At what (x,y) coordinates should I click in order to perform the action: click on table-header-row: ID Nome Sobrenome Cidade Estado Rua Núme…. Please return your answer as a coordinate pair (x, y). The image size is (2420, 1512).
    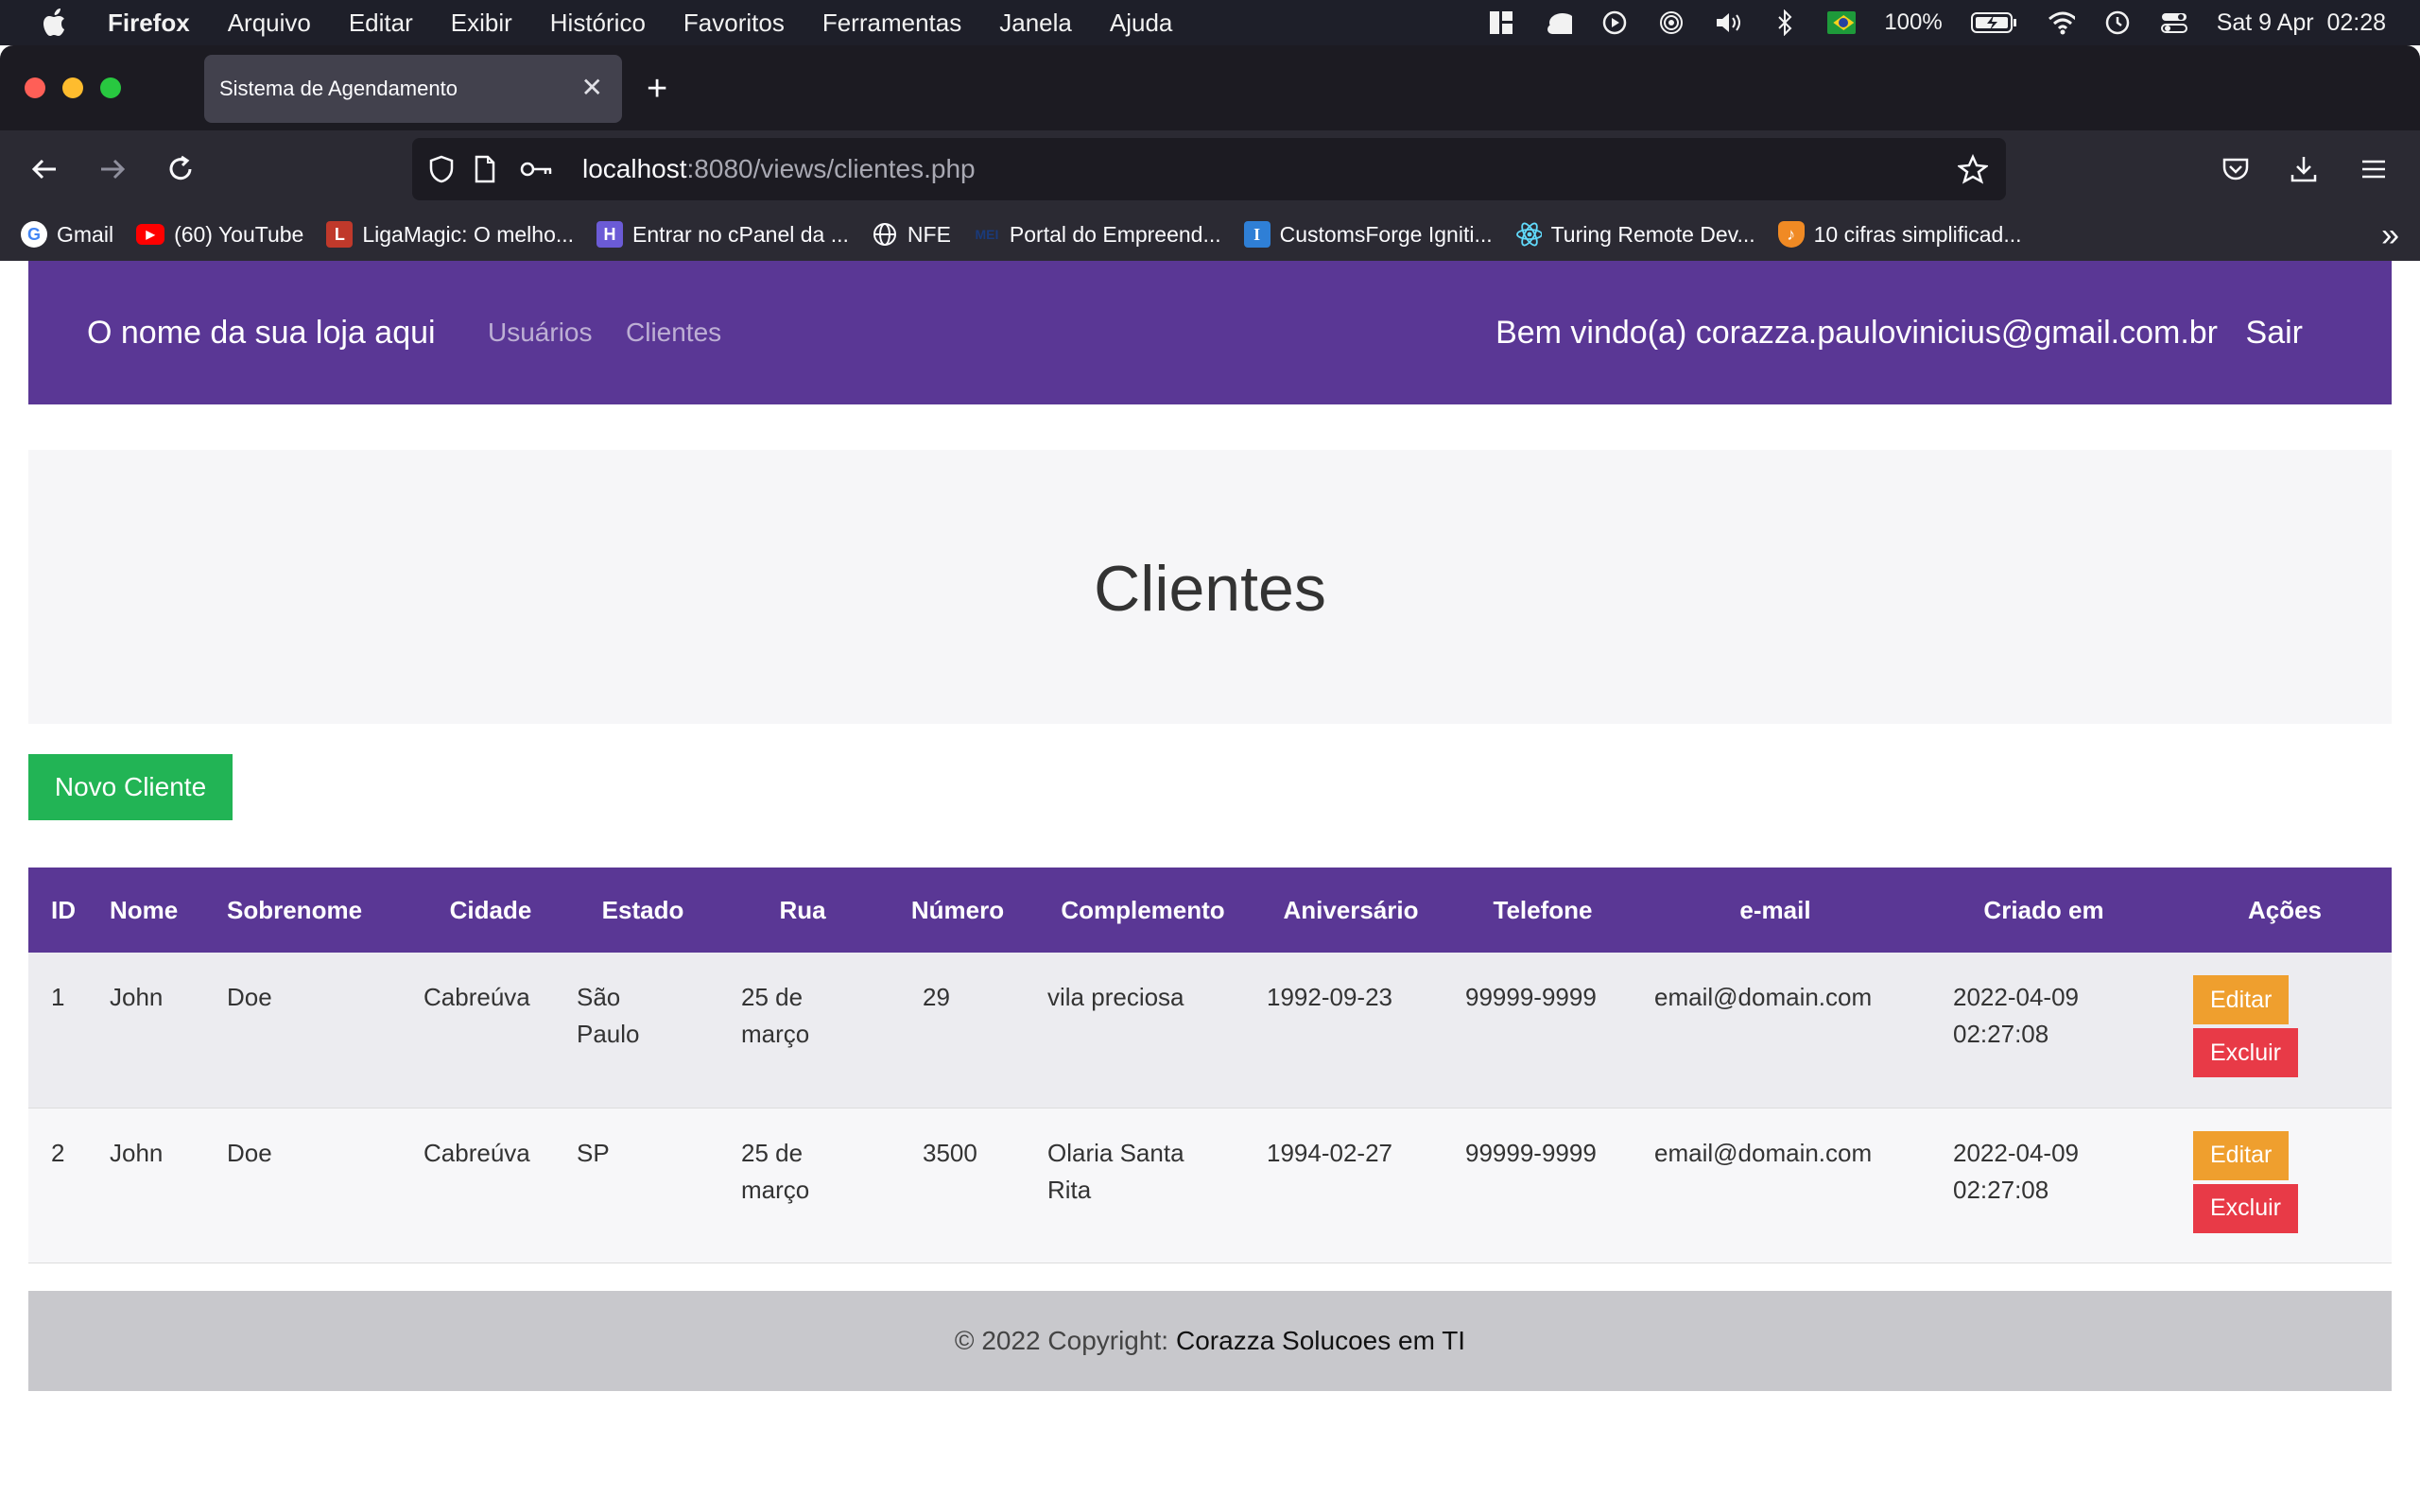
    Looking at the image, I should click on (1210, 910).